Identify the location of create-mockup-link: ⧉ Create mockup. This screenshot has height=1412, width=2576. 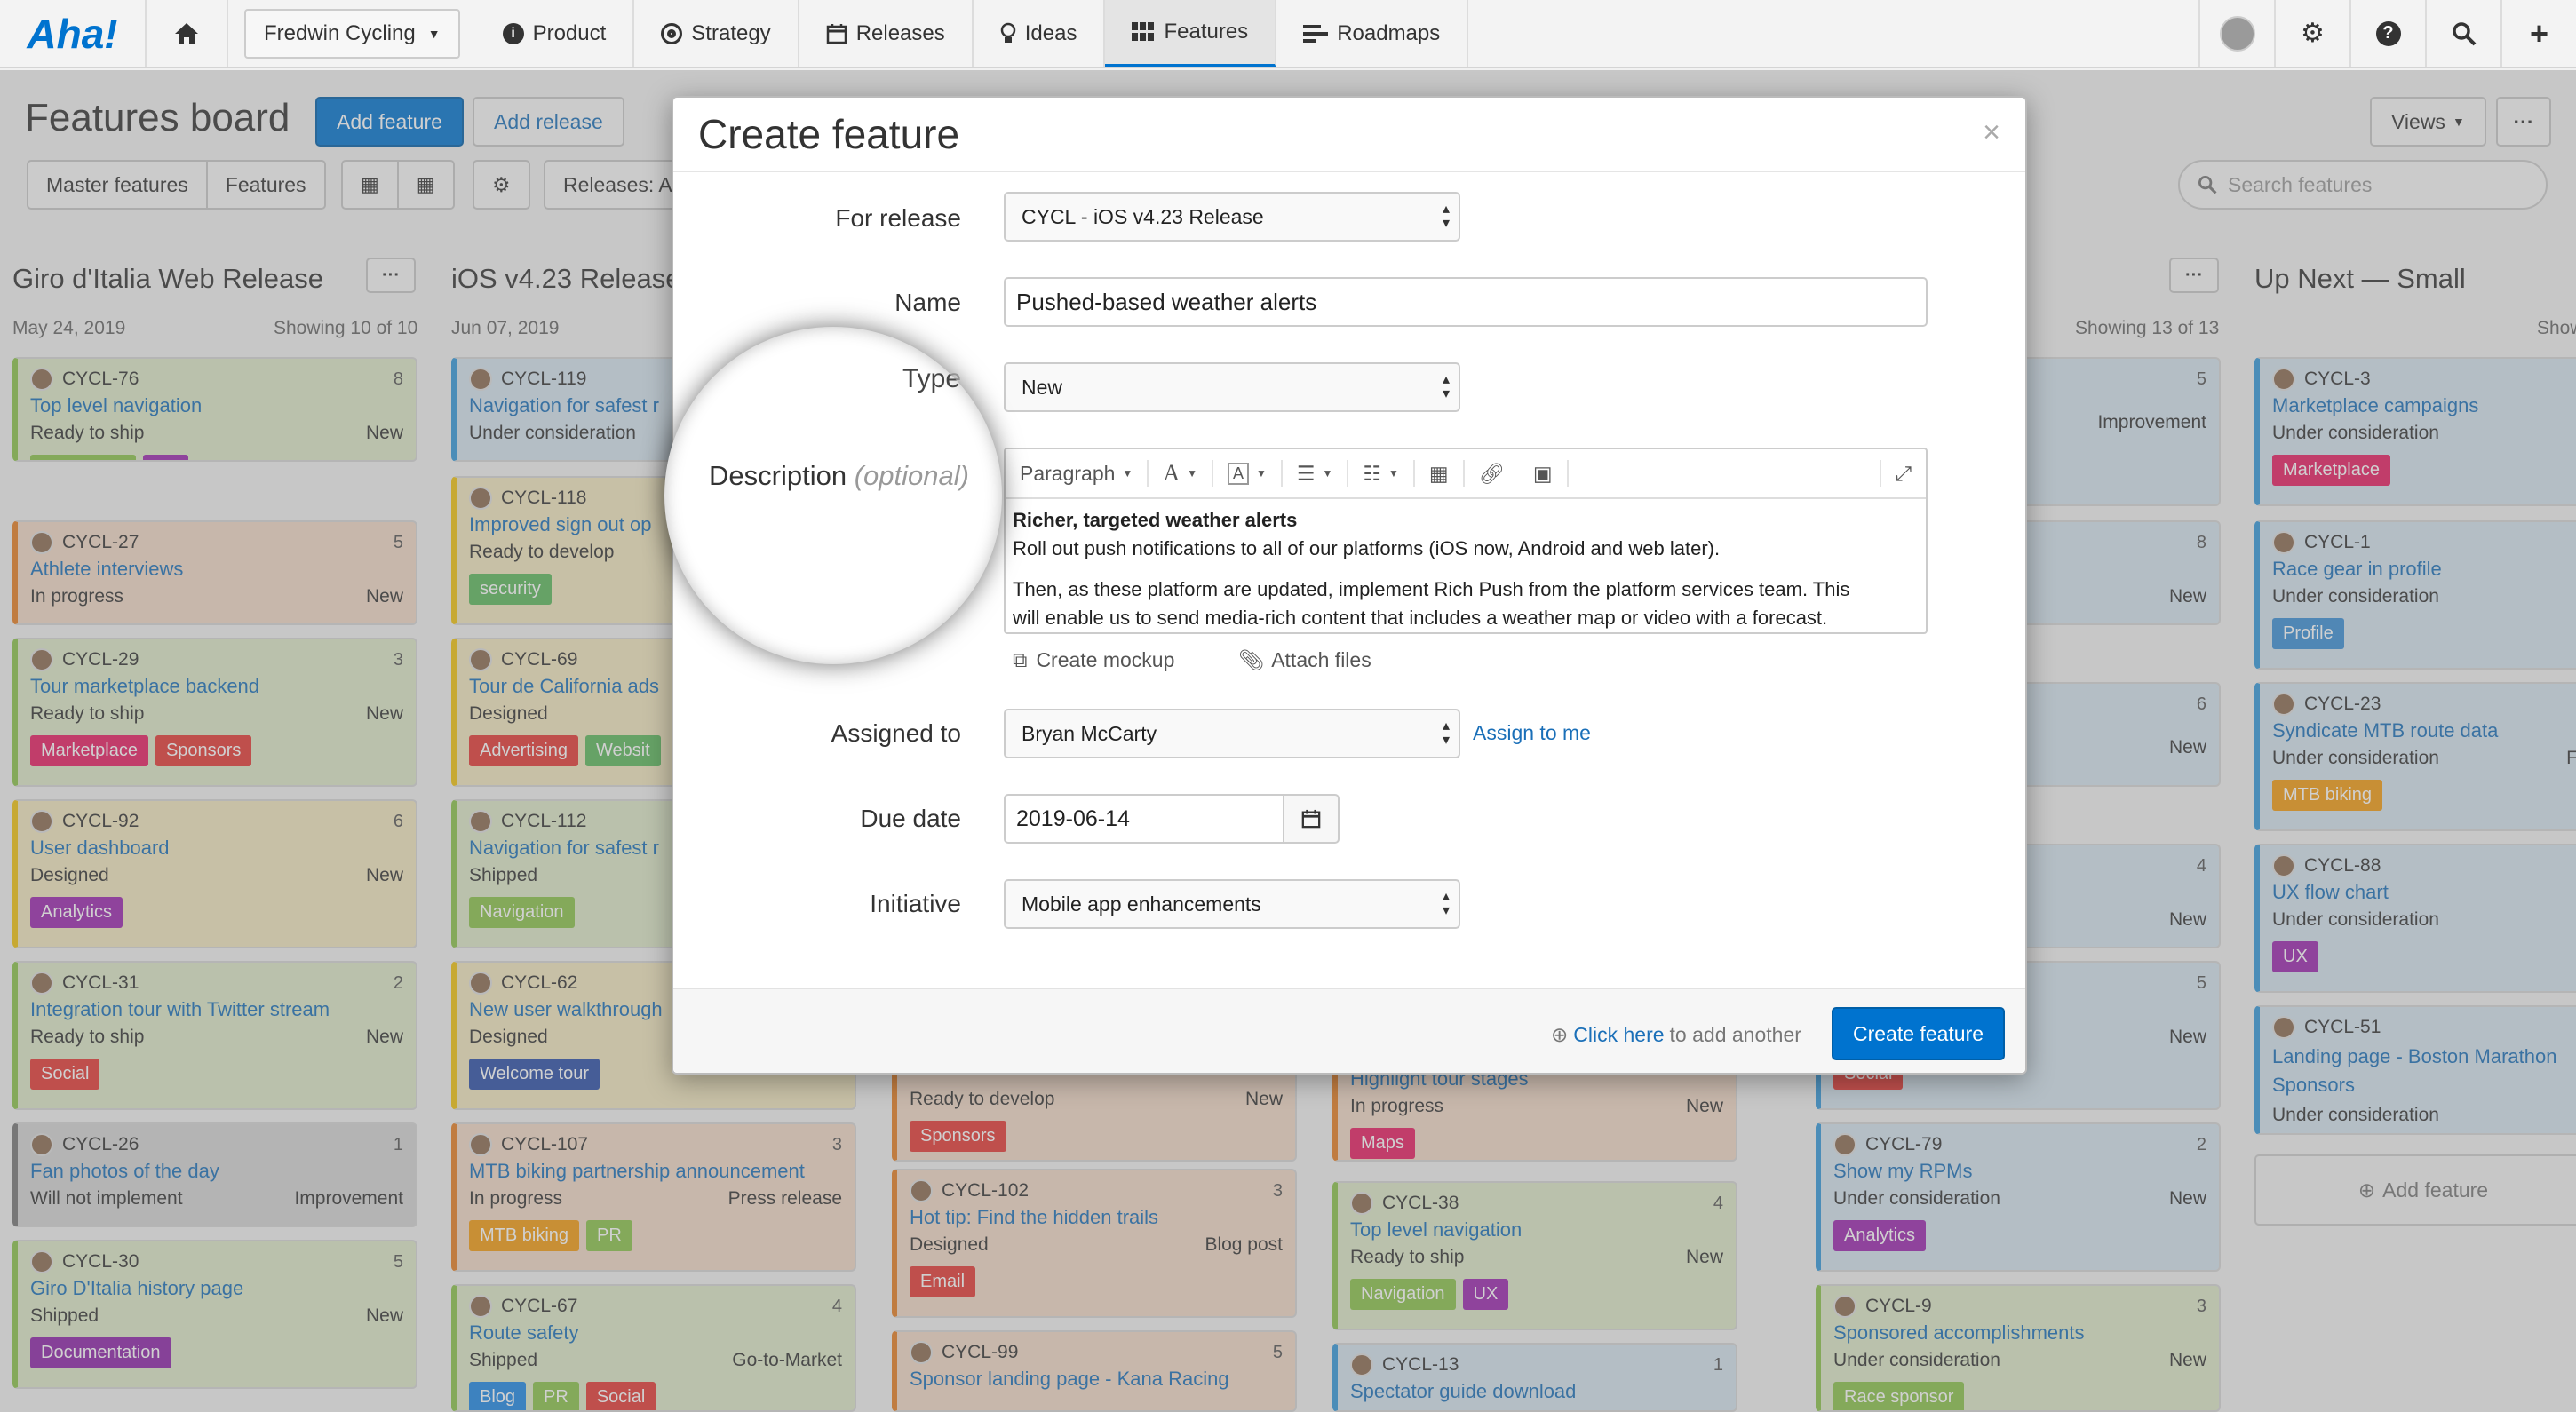
(1093, 660).